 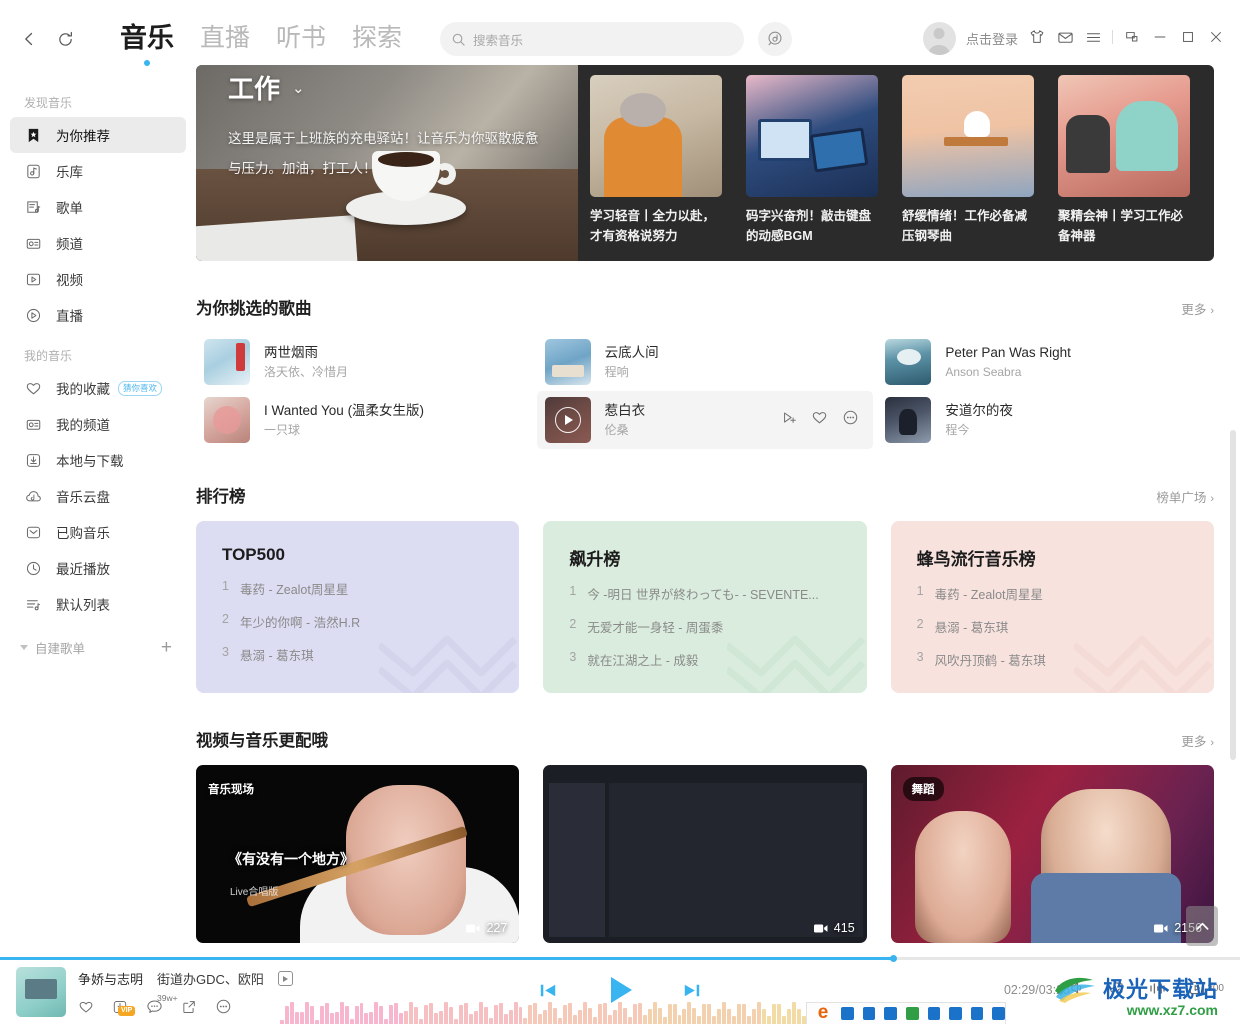 I want to click on sidebar-item-videos: 视频, so click(x=98, y=279).